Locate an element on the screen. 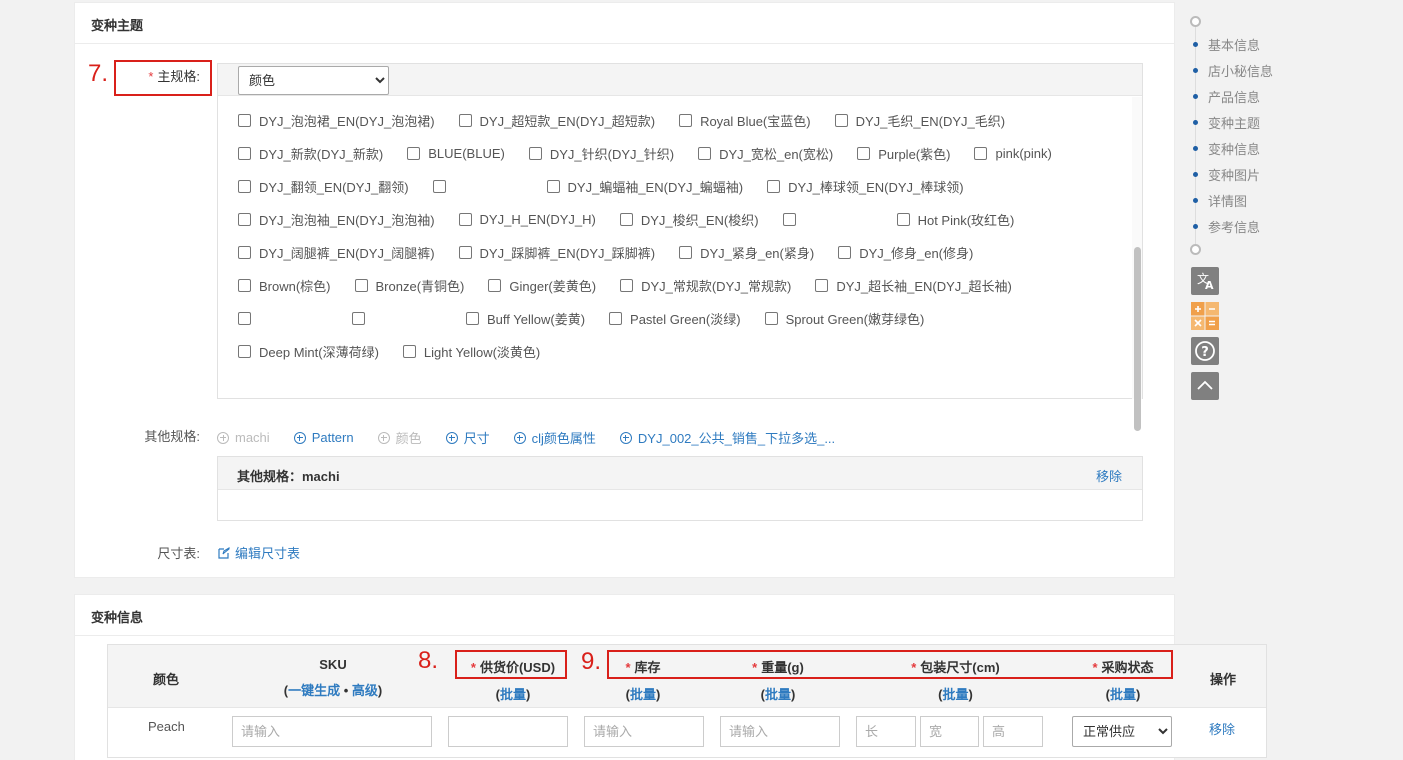 Image resolution: width=1403 pixels, height=760 pixels. row-remove-link: 移除 is located at coordinates (1222, 728).